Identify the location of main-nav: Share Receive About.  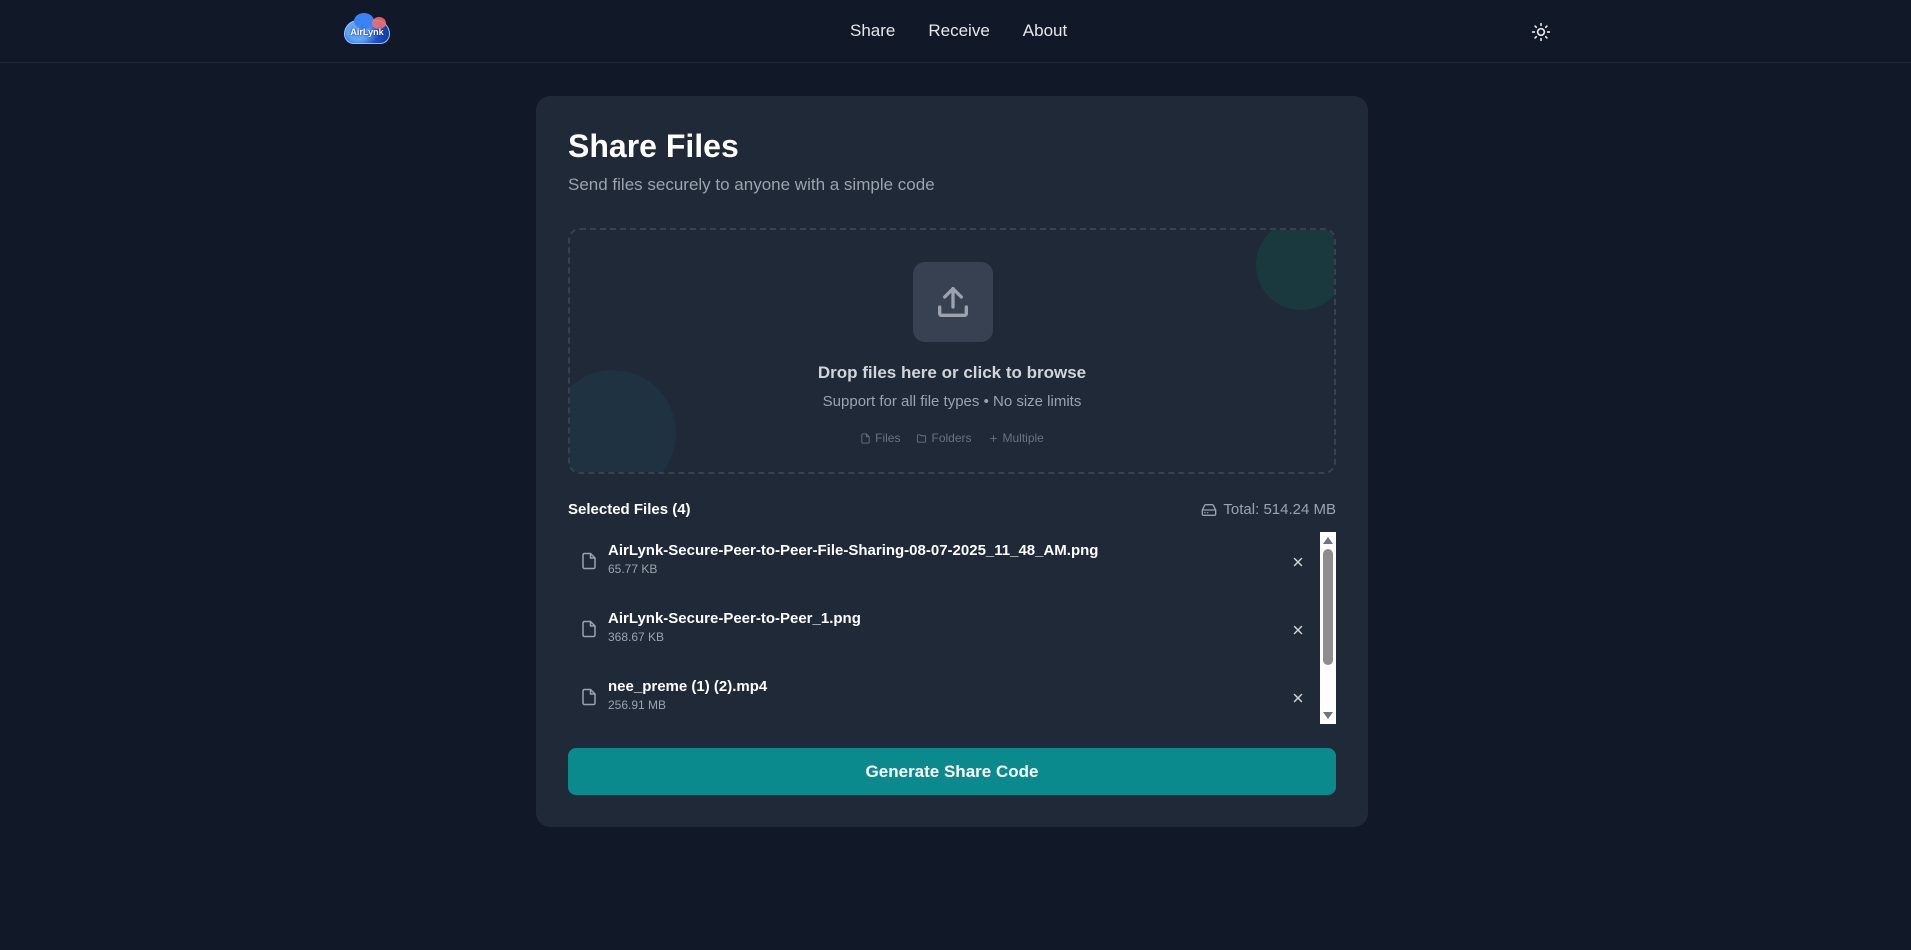
(958, 31).